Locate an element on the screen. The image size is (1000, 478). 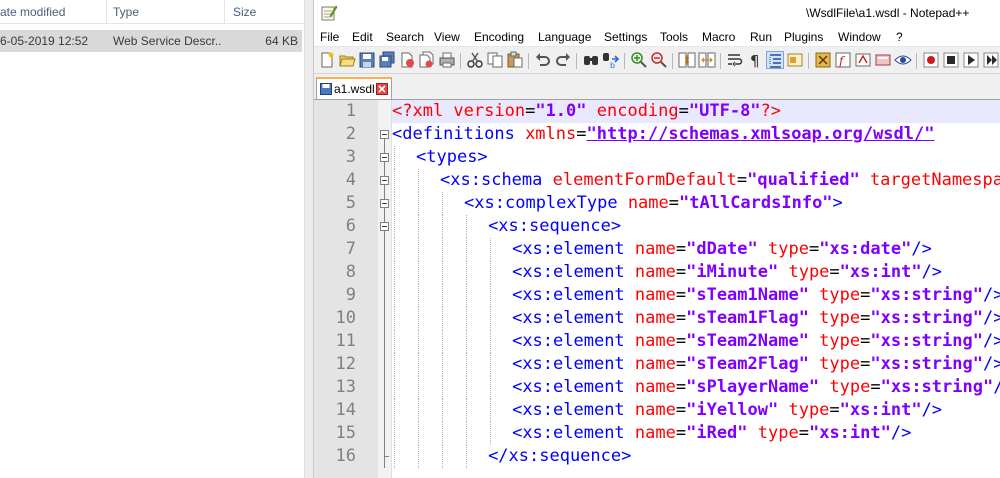
menu-help: ? is located at coordinates (899, 36).